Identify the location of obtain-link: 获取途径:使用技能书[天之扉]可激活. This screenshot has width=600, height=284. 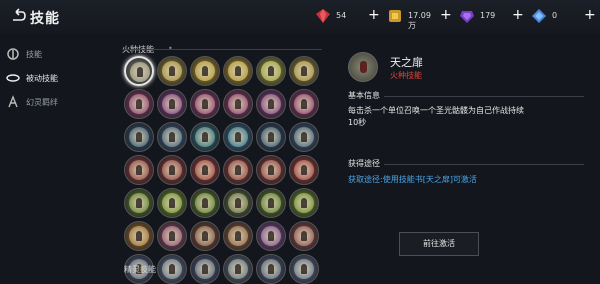
(412, 179).